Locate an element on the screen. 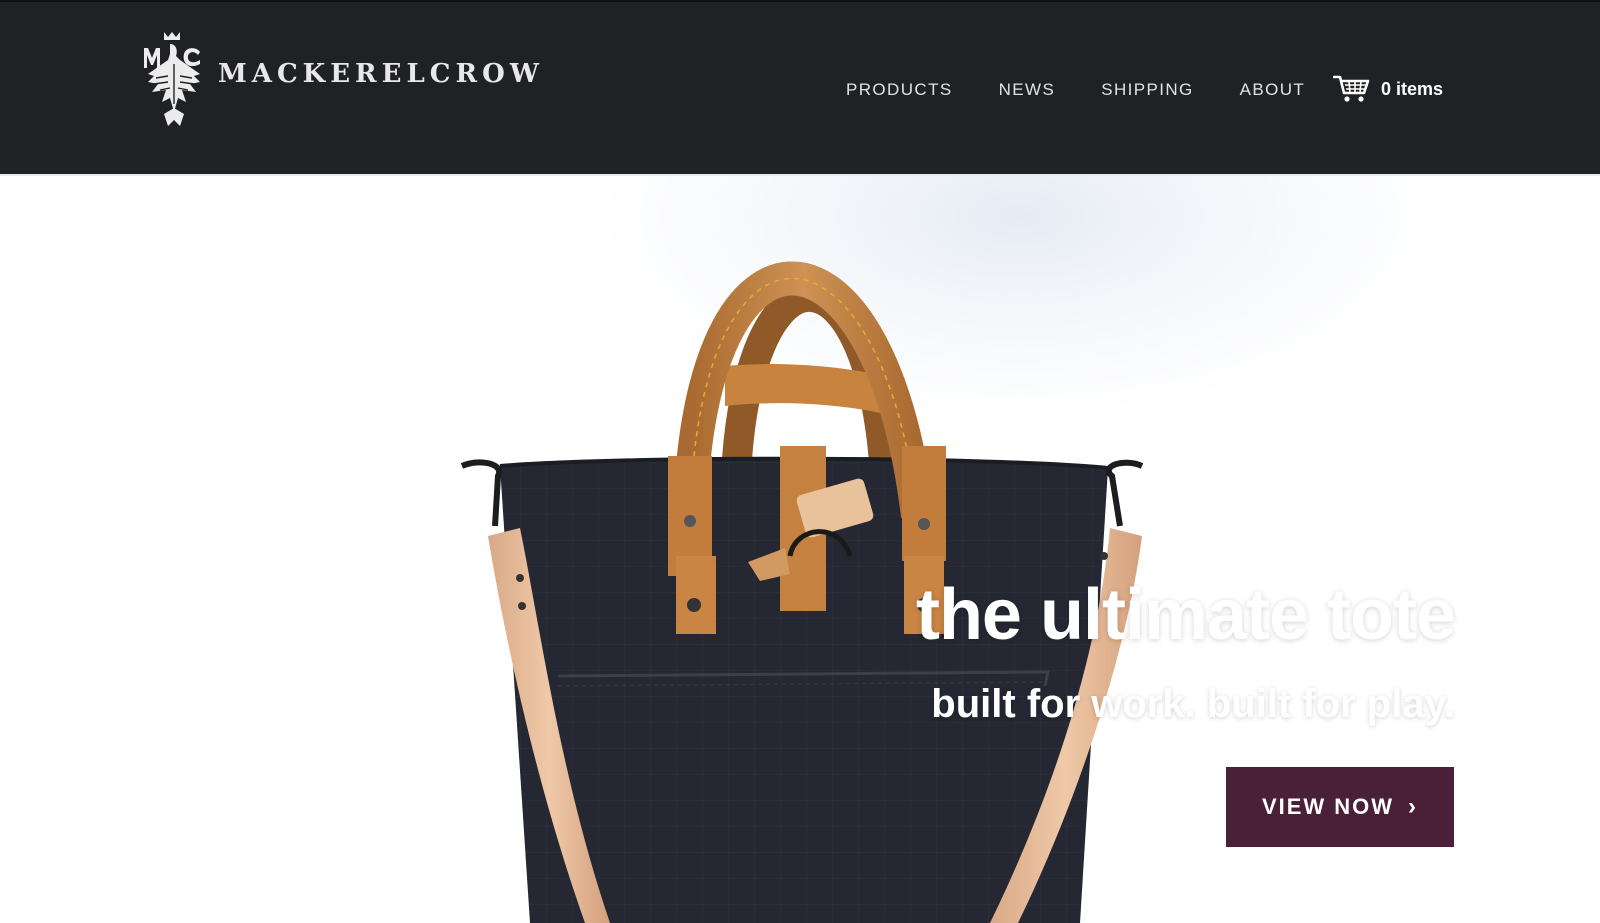  nav-item-about: ABOUT is located at coordinates (1273, 90).